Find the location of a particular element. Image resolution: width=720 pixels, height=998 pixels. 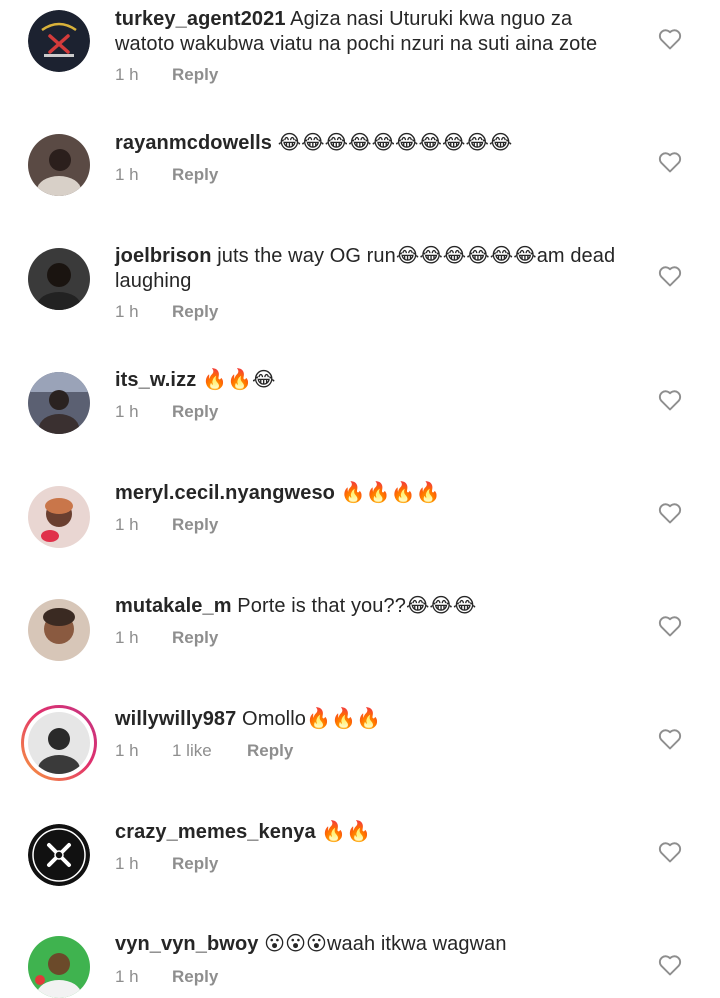

comment-text: 🔥🔥😂 is located at coordinates (236, 380).